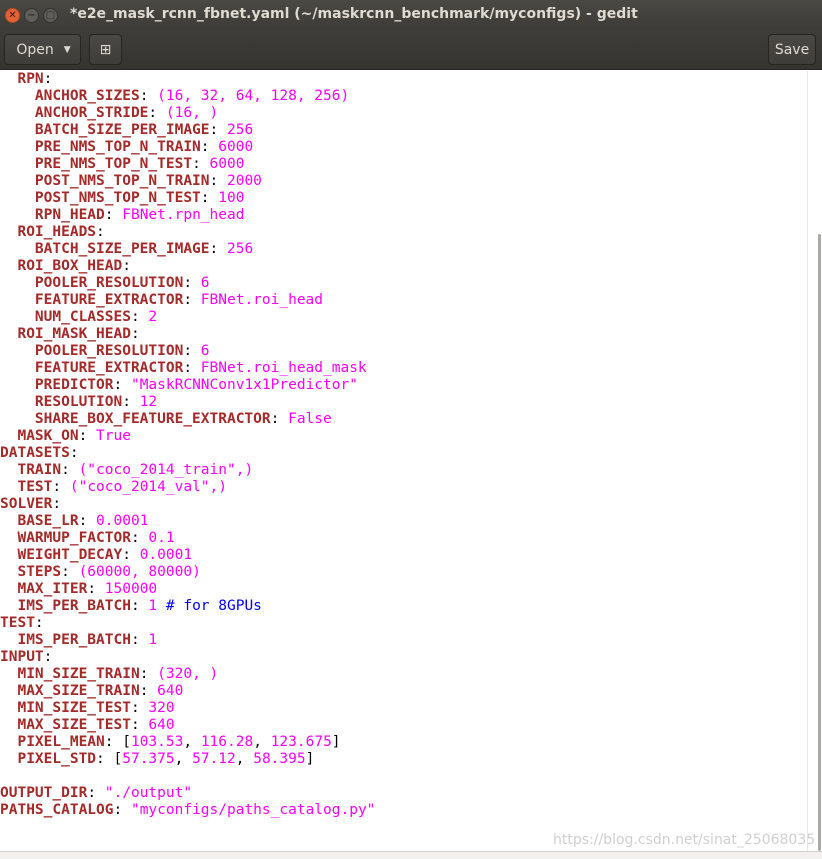 This screenshot has height=859, width=822. What do you see at coordinates (161, 708) in the screenshot?
I see `yaml-value: 320` at bounding box center [161, 708].